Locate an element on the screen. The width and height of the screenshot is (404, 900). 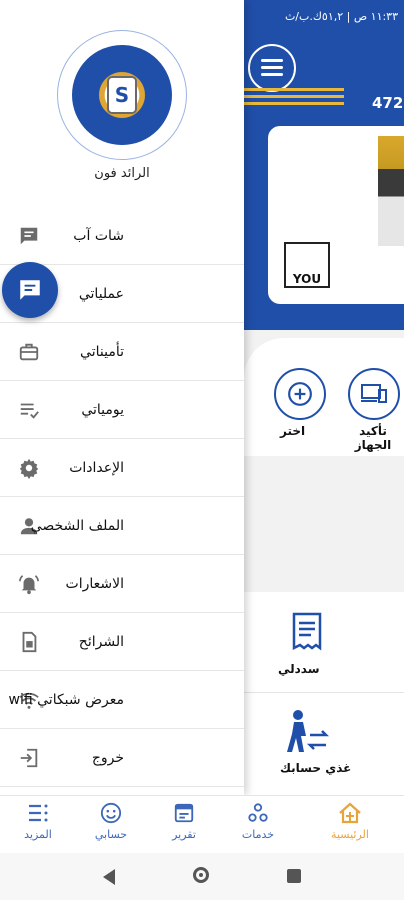
nav-account: حسابي is located at coordinates (111, 821).